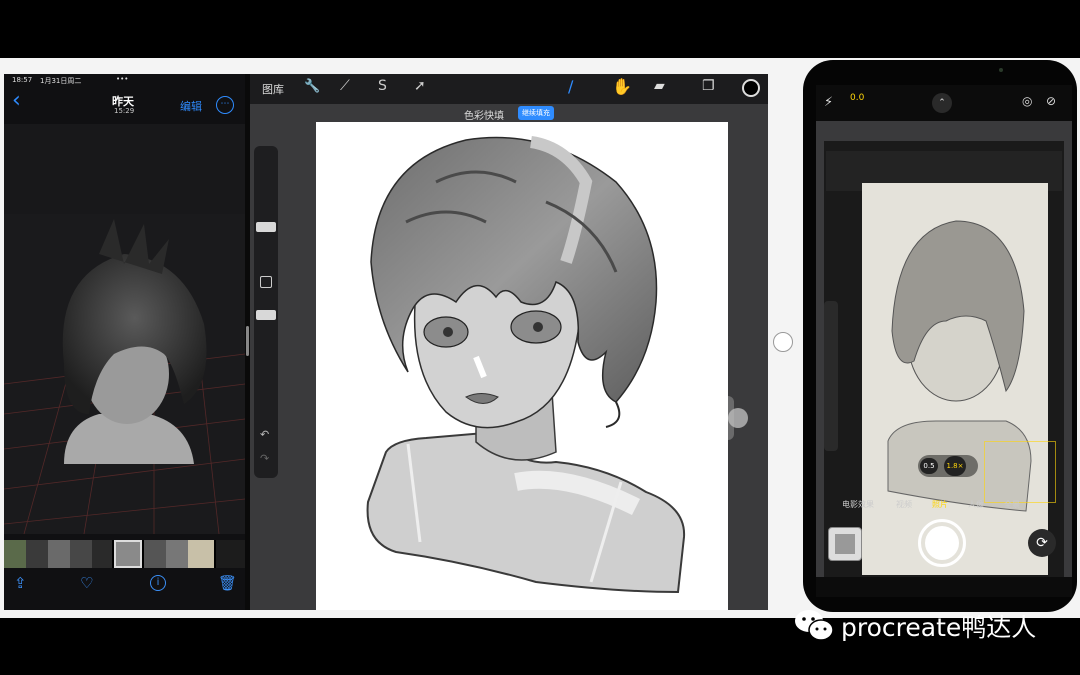 This screenshot has height=675, width=1080. What do you see at coordinates (20, 583) in the screenshot?
I see `share-icon: ⇪` at bounding box center [20, 583].